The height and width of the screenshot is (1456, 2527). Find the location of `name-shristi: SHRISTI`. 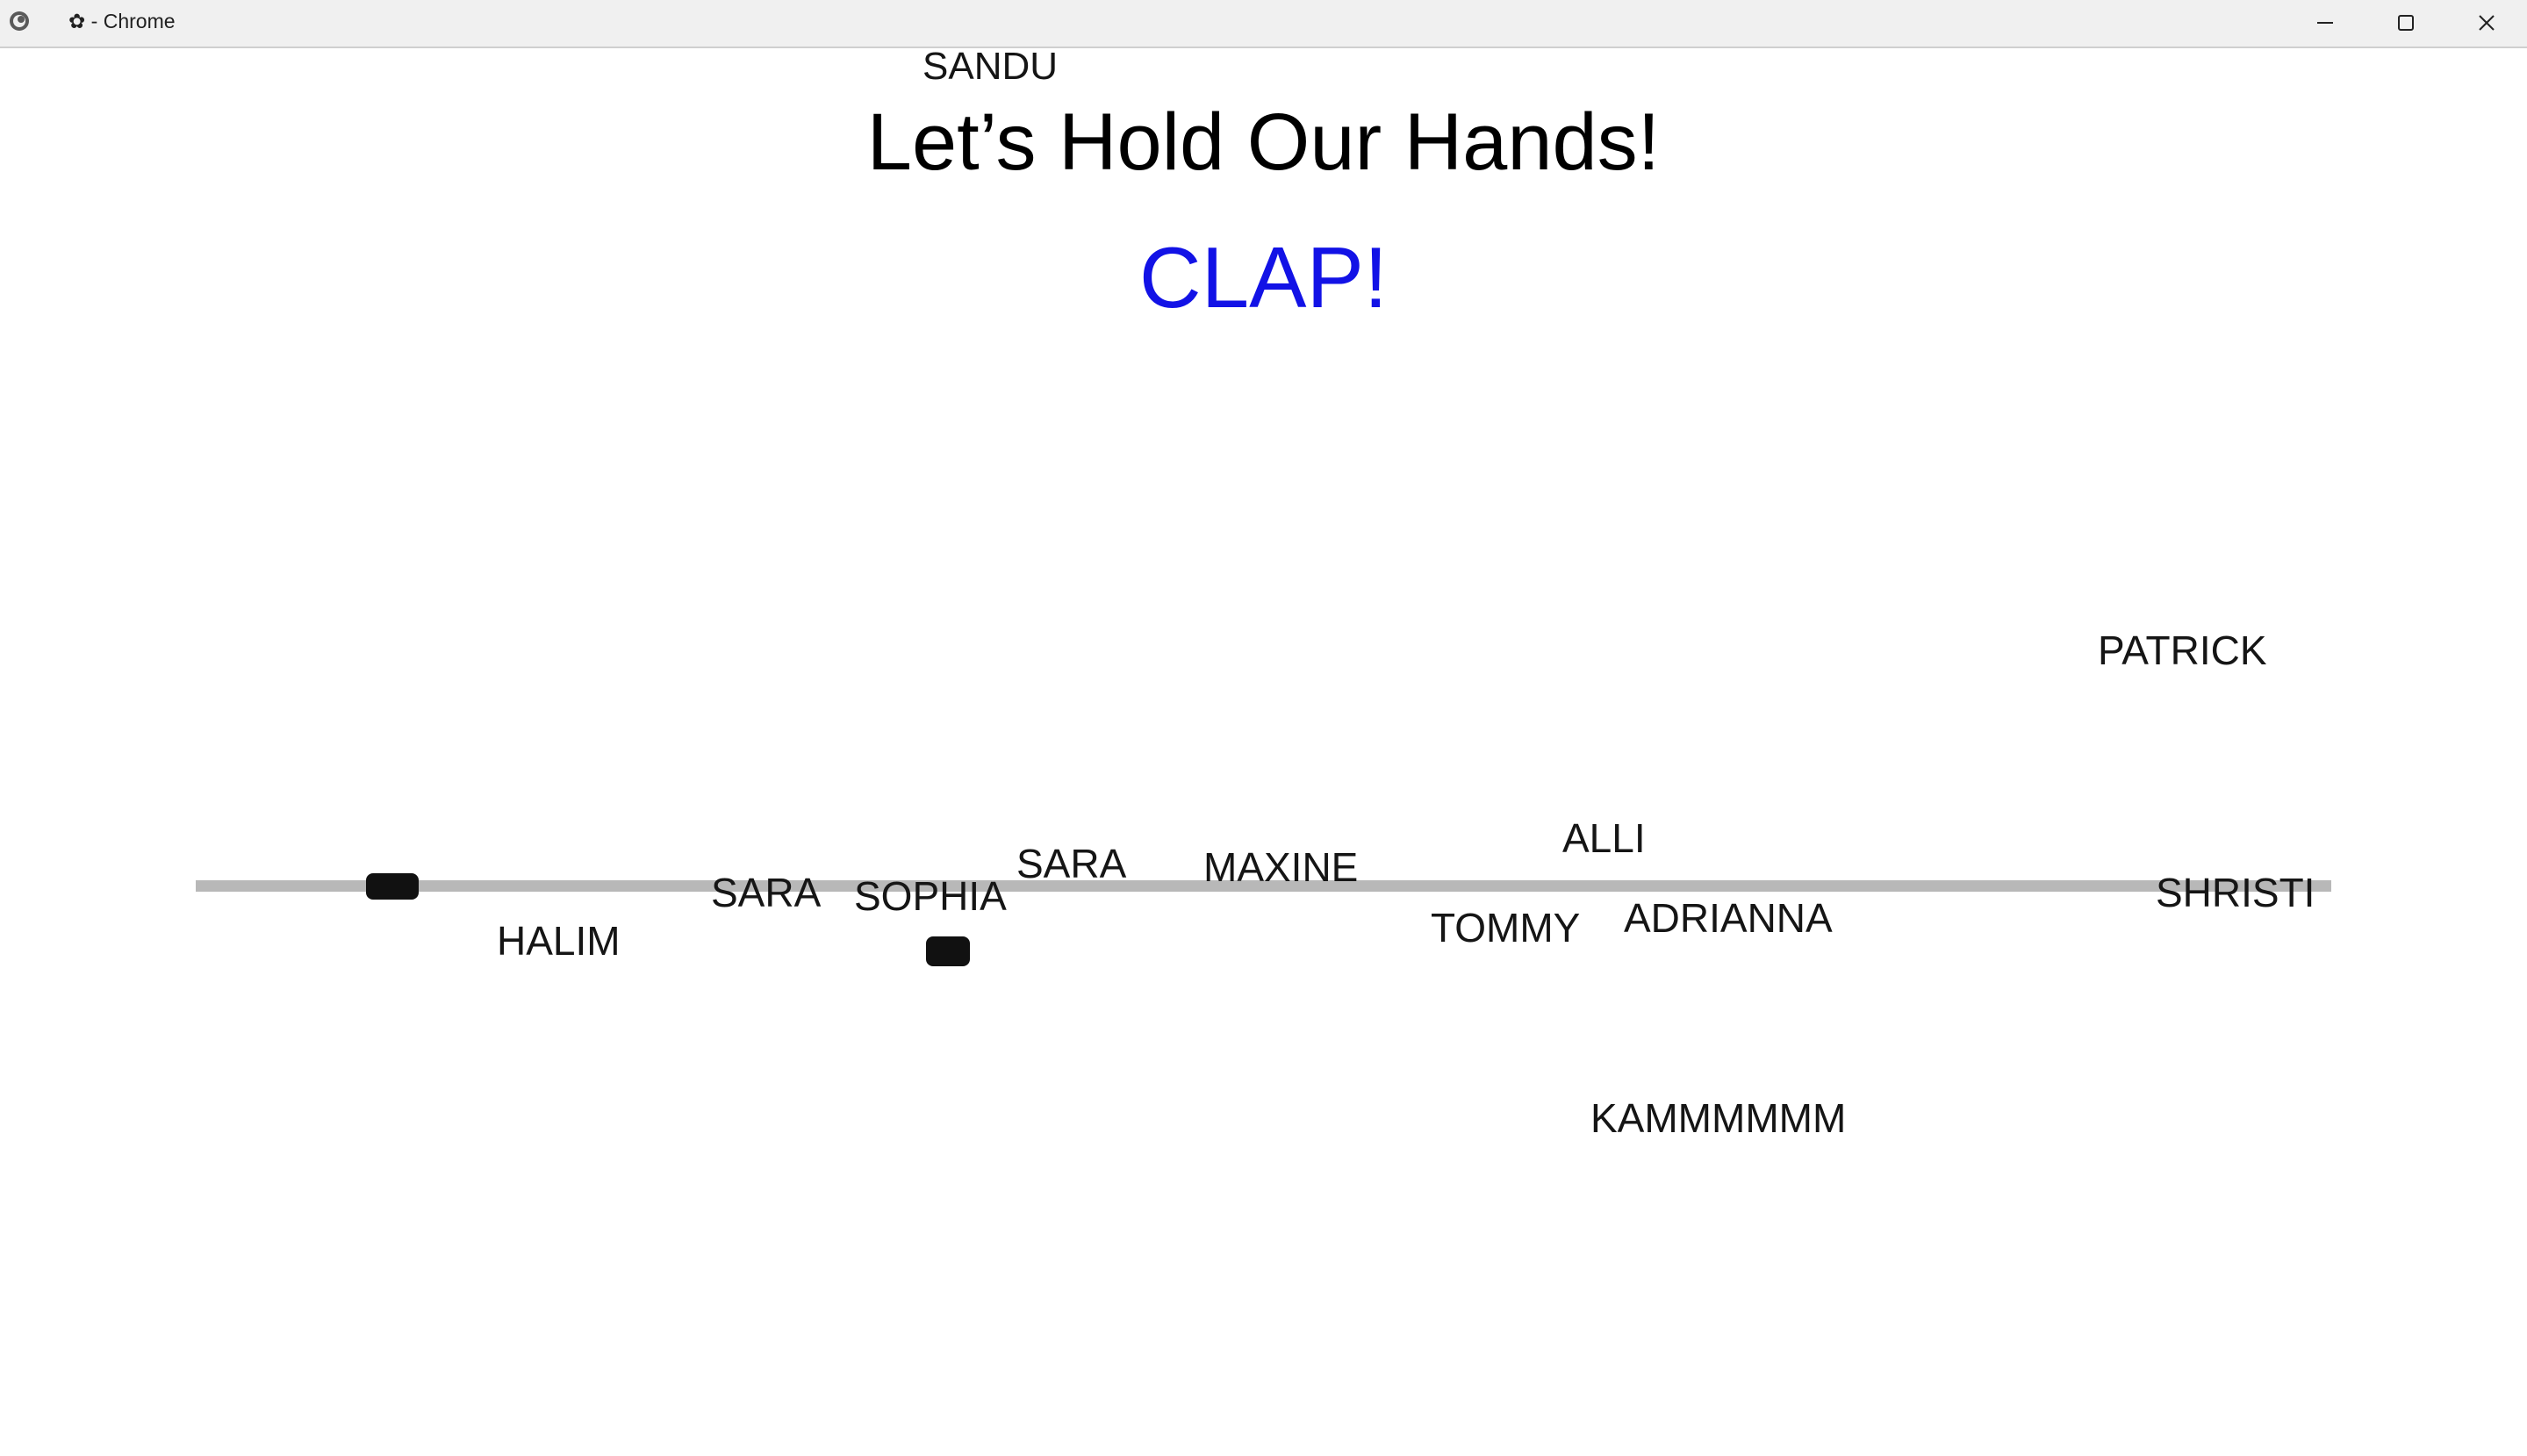

name-shristi: SHRISTI is located at coordinates (2236, 892).